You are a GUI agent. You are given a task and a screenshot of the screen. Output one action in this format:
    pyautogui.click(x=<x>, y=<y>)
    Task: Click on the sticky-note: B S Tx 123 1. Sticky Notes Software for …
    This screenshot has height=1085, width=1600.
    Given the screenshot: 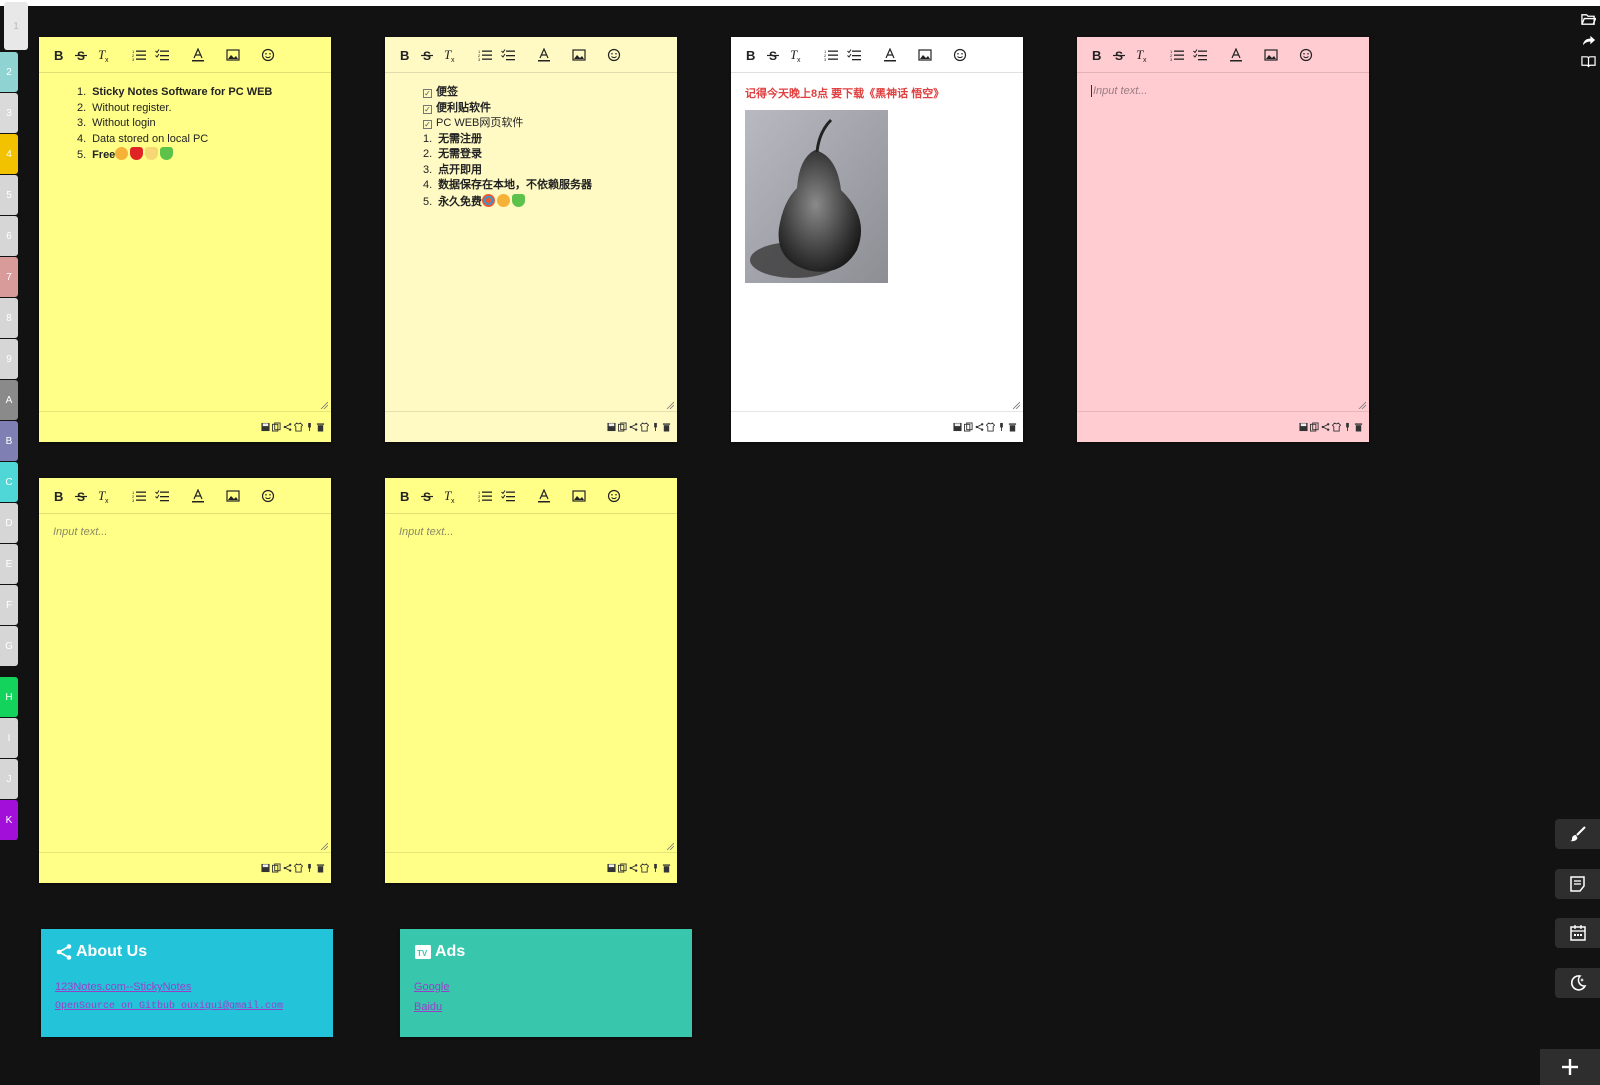 What is the action you would take?
    pyautogui.click(x=185, y=239)
    